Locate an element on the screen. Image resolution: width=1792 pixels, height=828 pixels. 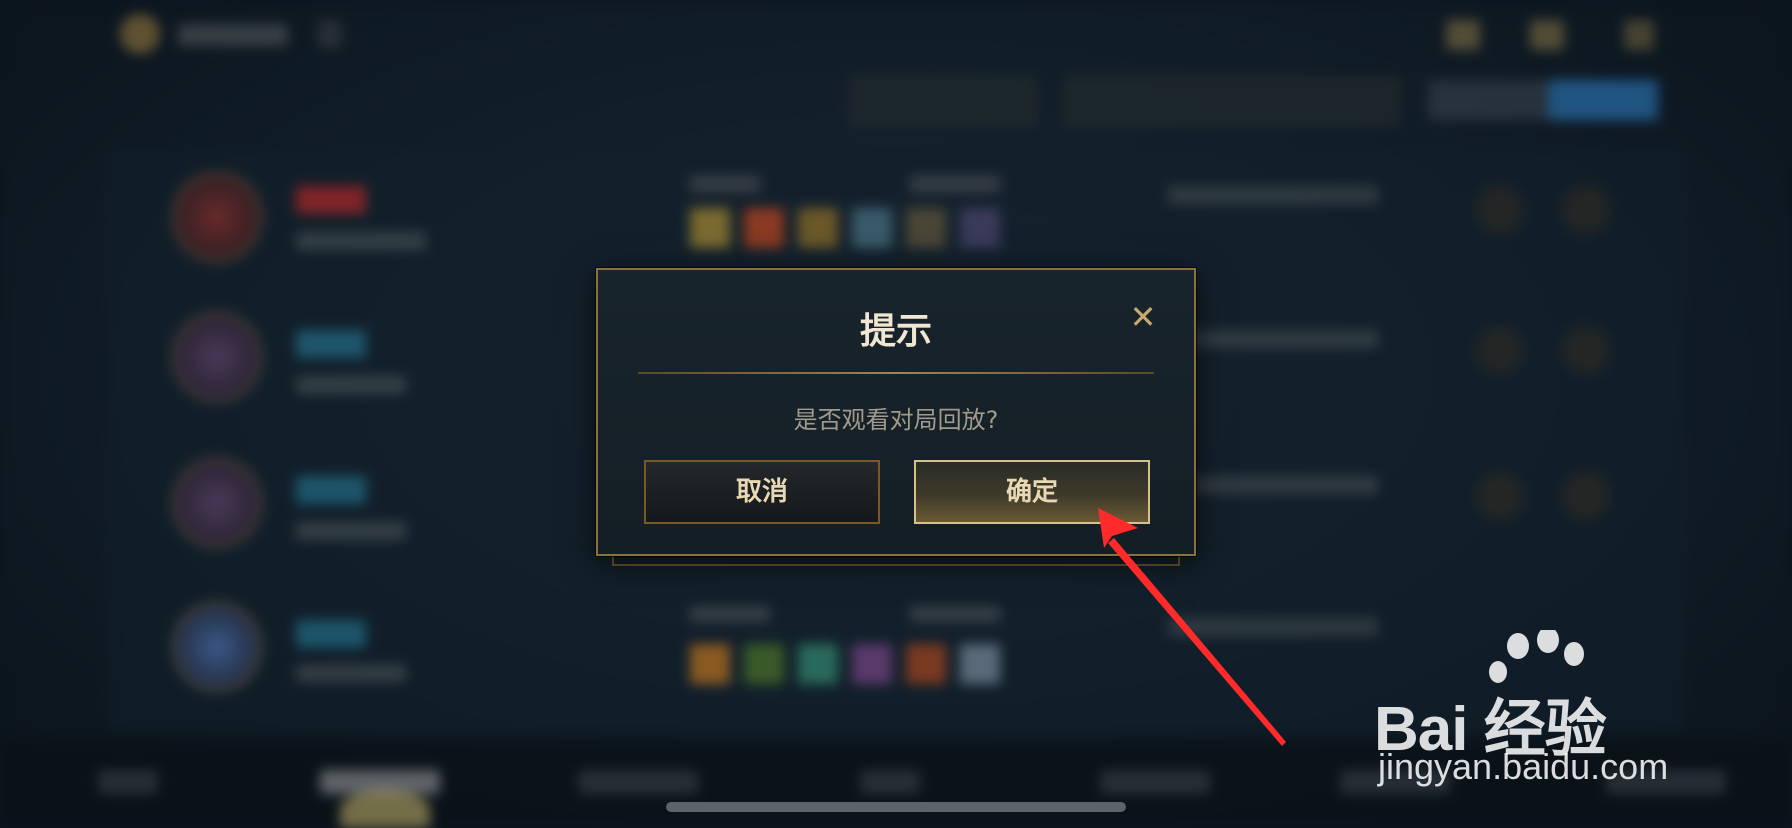
toggle-right is located at coordinates (1603, 100).